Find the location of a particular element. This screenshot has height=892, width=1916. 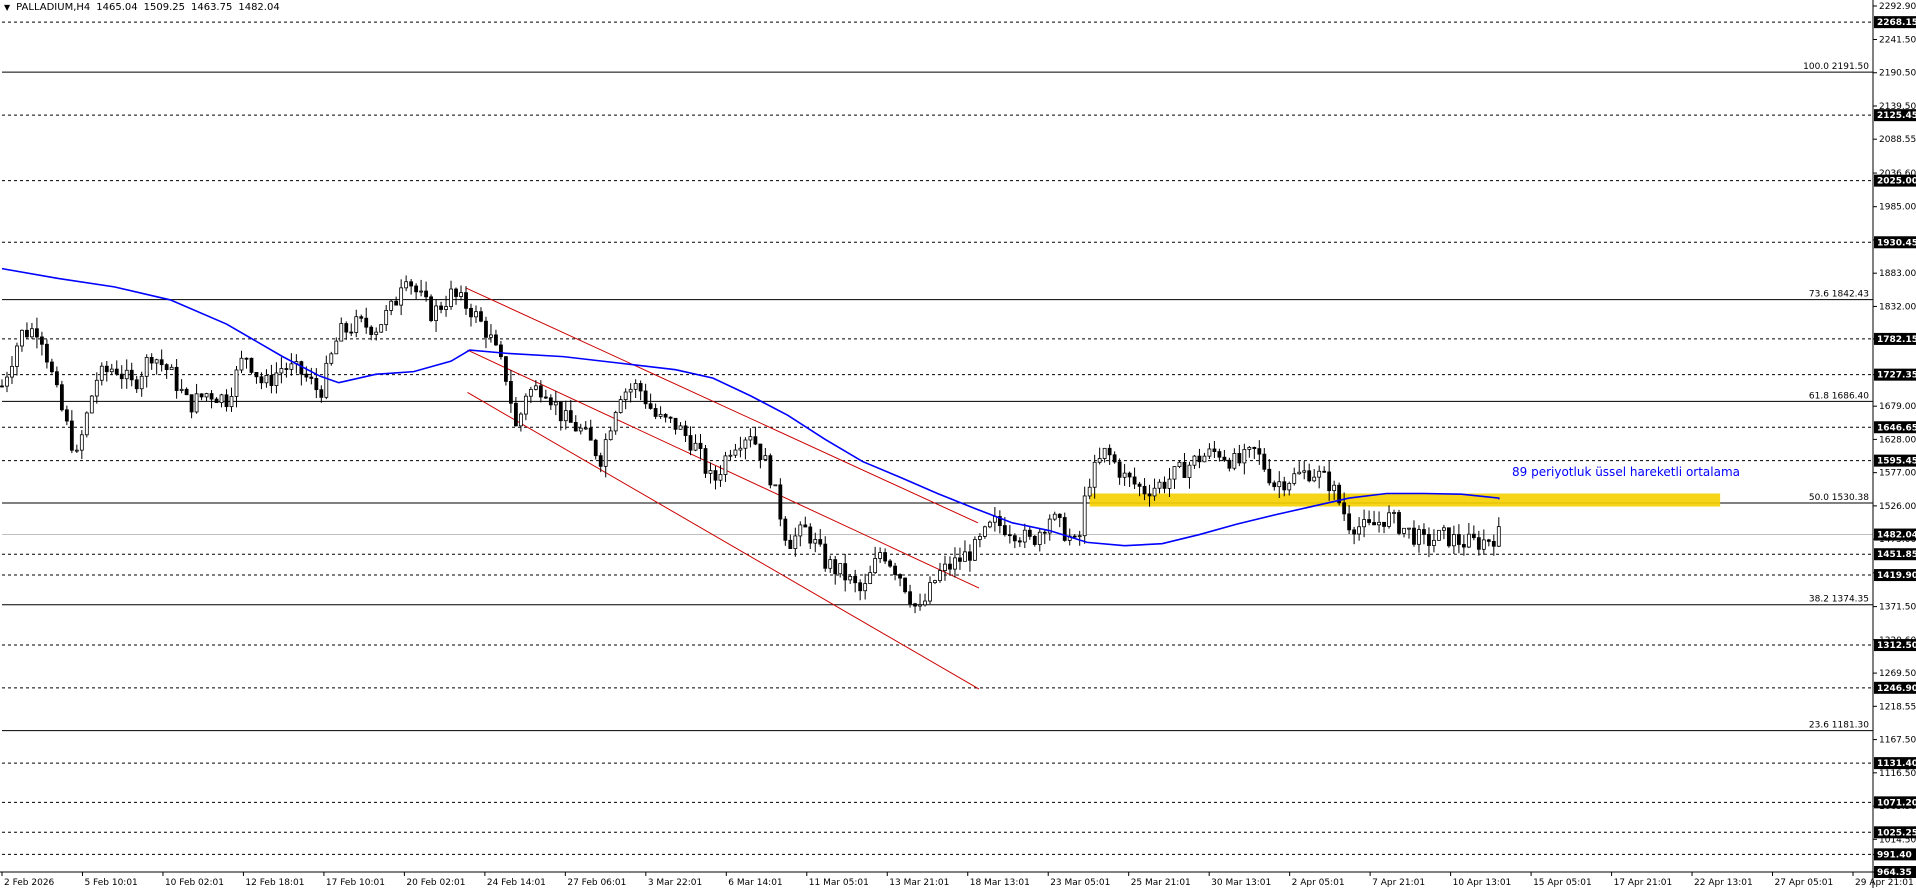

level-label: 964.35 is located at coordinates (1894, 873).